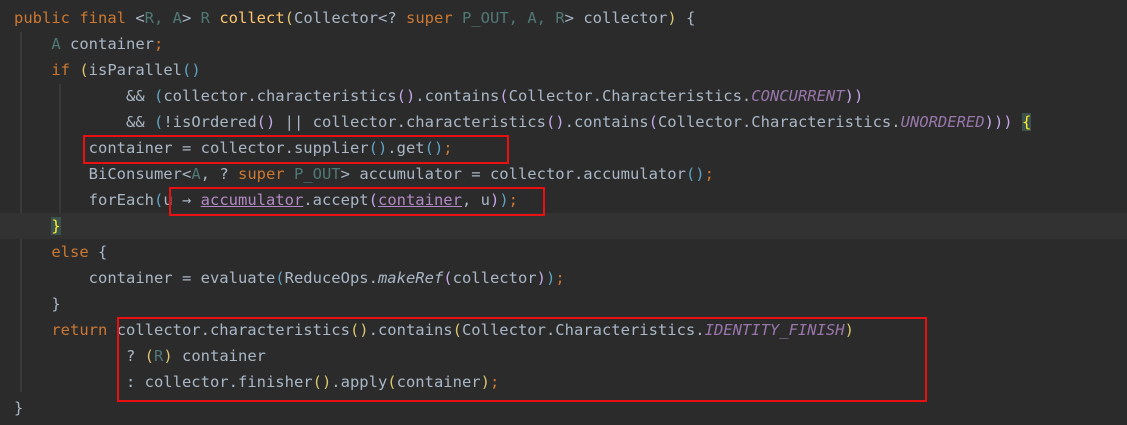 Image resolution: width=1127 pixels, height=425 pixels. I want to click on code-line: A container;, so click(563, 44).